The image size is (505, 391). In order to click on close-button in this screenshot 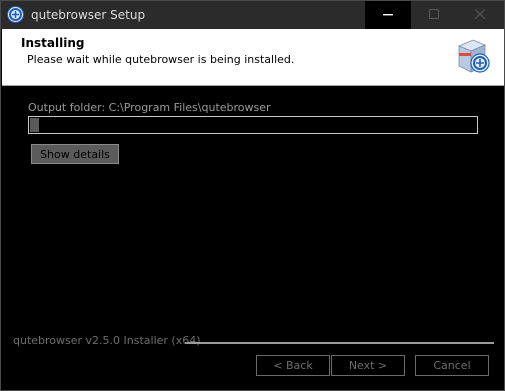, I will do `click(480, 15)`.